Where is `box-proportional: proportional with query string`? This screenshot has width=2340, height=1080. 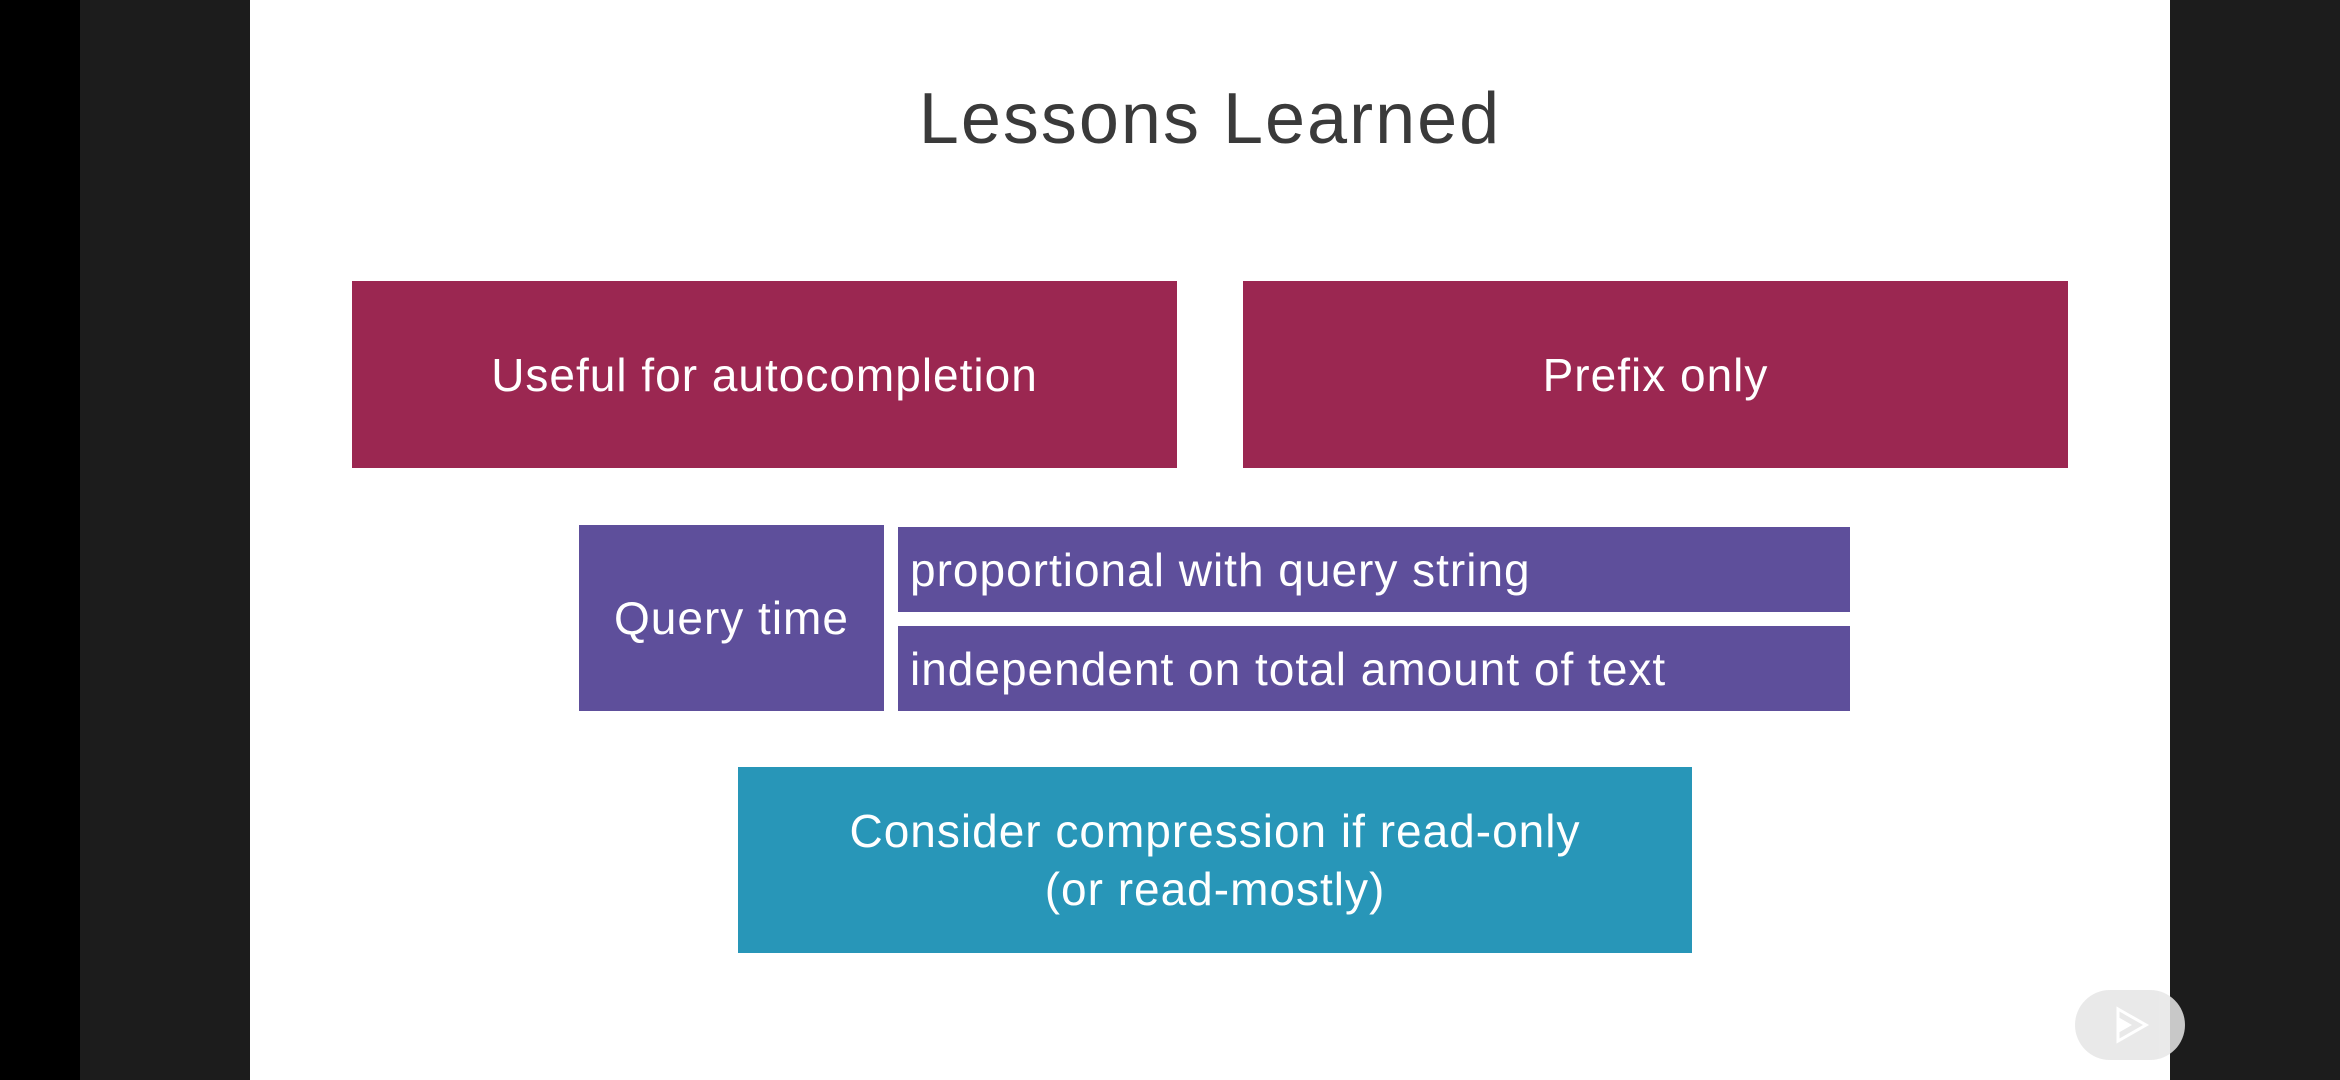 box-proportional: proportional with query string is located at coordinates (1374, 569).